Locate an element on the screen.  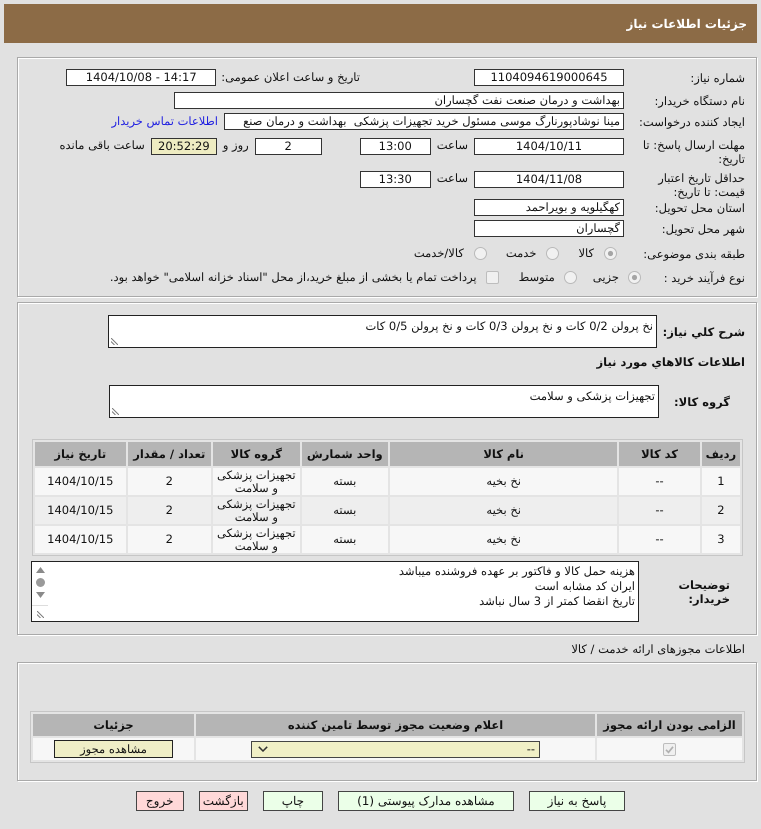
column-header: واحد شمارش is located at coordinates (345, 454).